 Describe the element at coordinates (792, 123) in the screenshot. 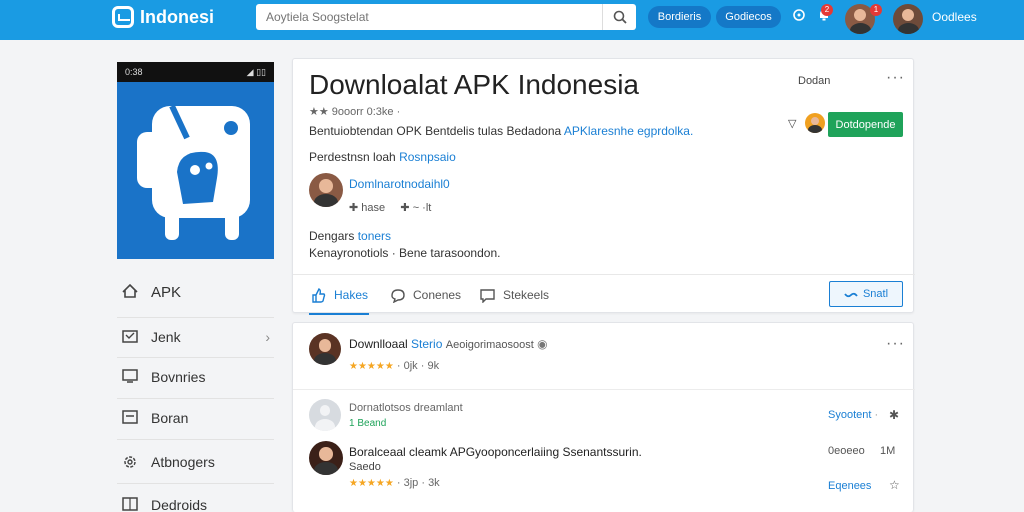

I see `filter-icon: ▽` at that location.